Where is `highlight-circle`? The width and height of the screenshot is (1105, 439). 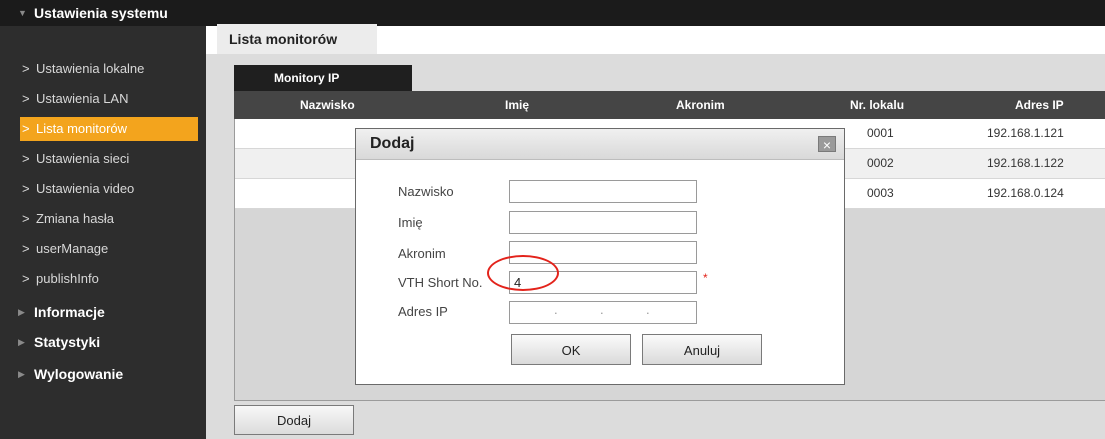 highlight-circle is located at coordinates (523, 273).